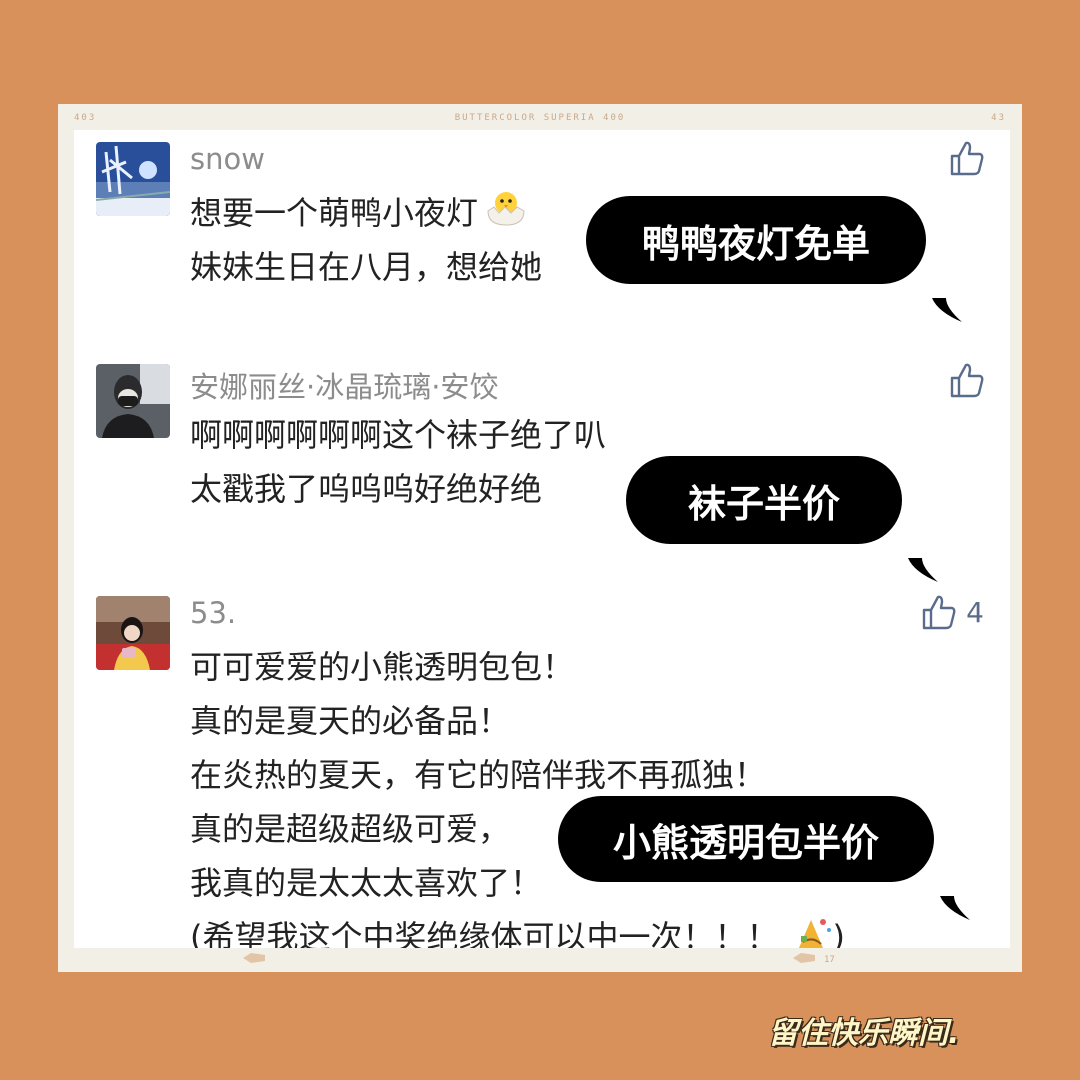  I want to click on like-button: 4, so click(953, 612).